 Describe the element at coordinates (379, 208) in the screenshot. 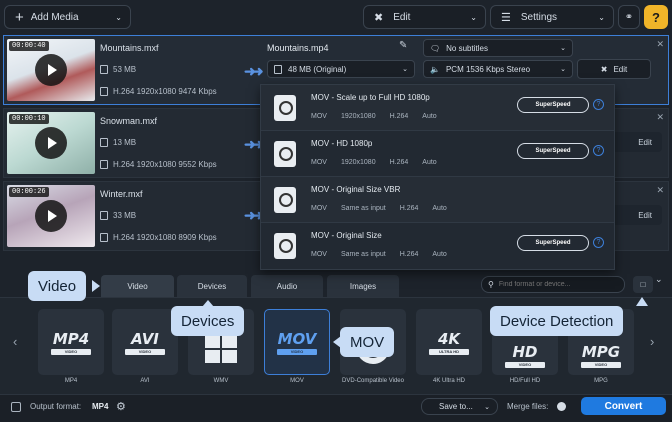

I see `preset-meta: MOV Same as input H.264 Auto` at that location.